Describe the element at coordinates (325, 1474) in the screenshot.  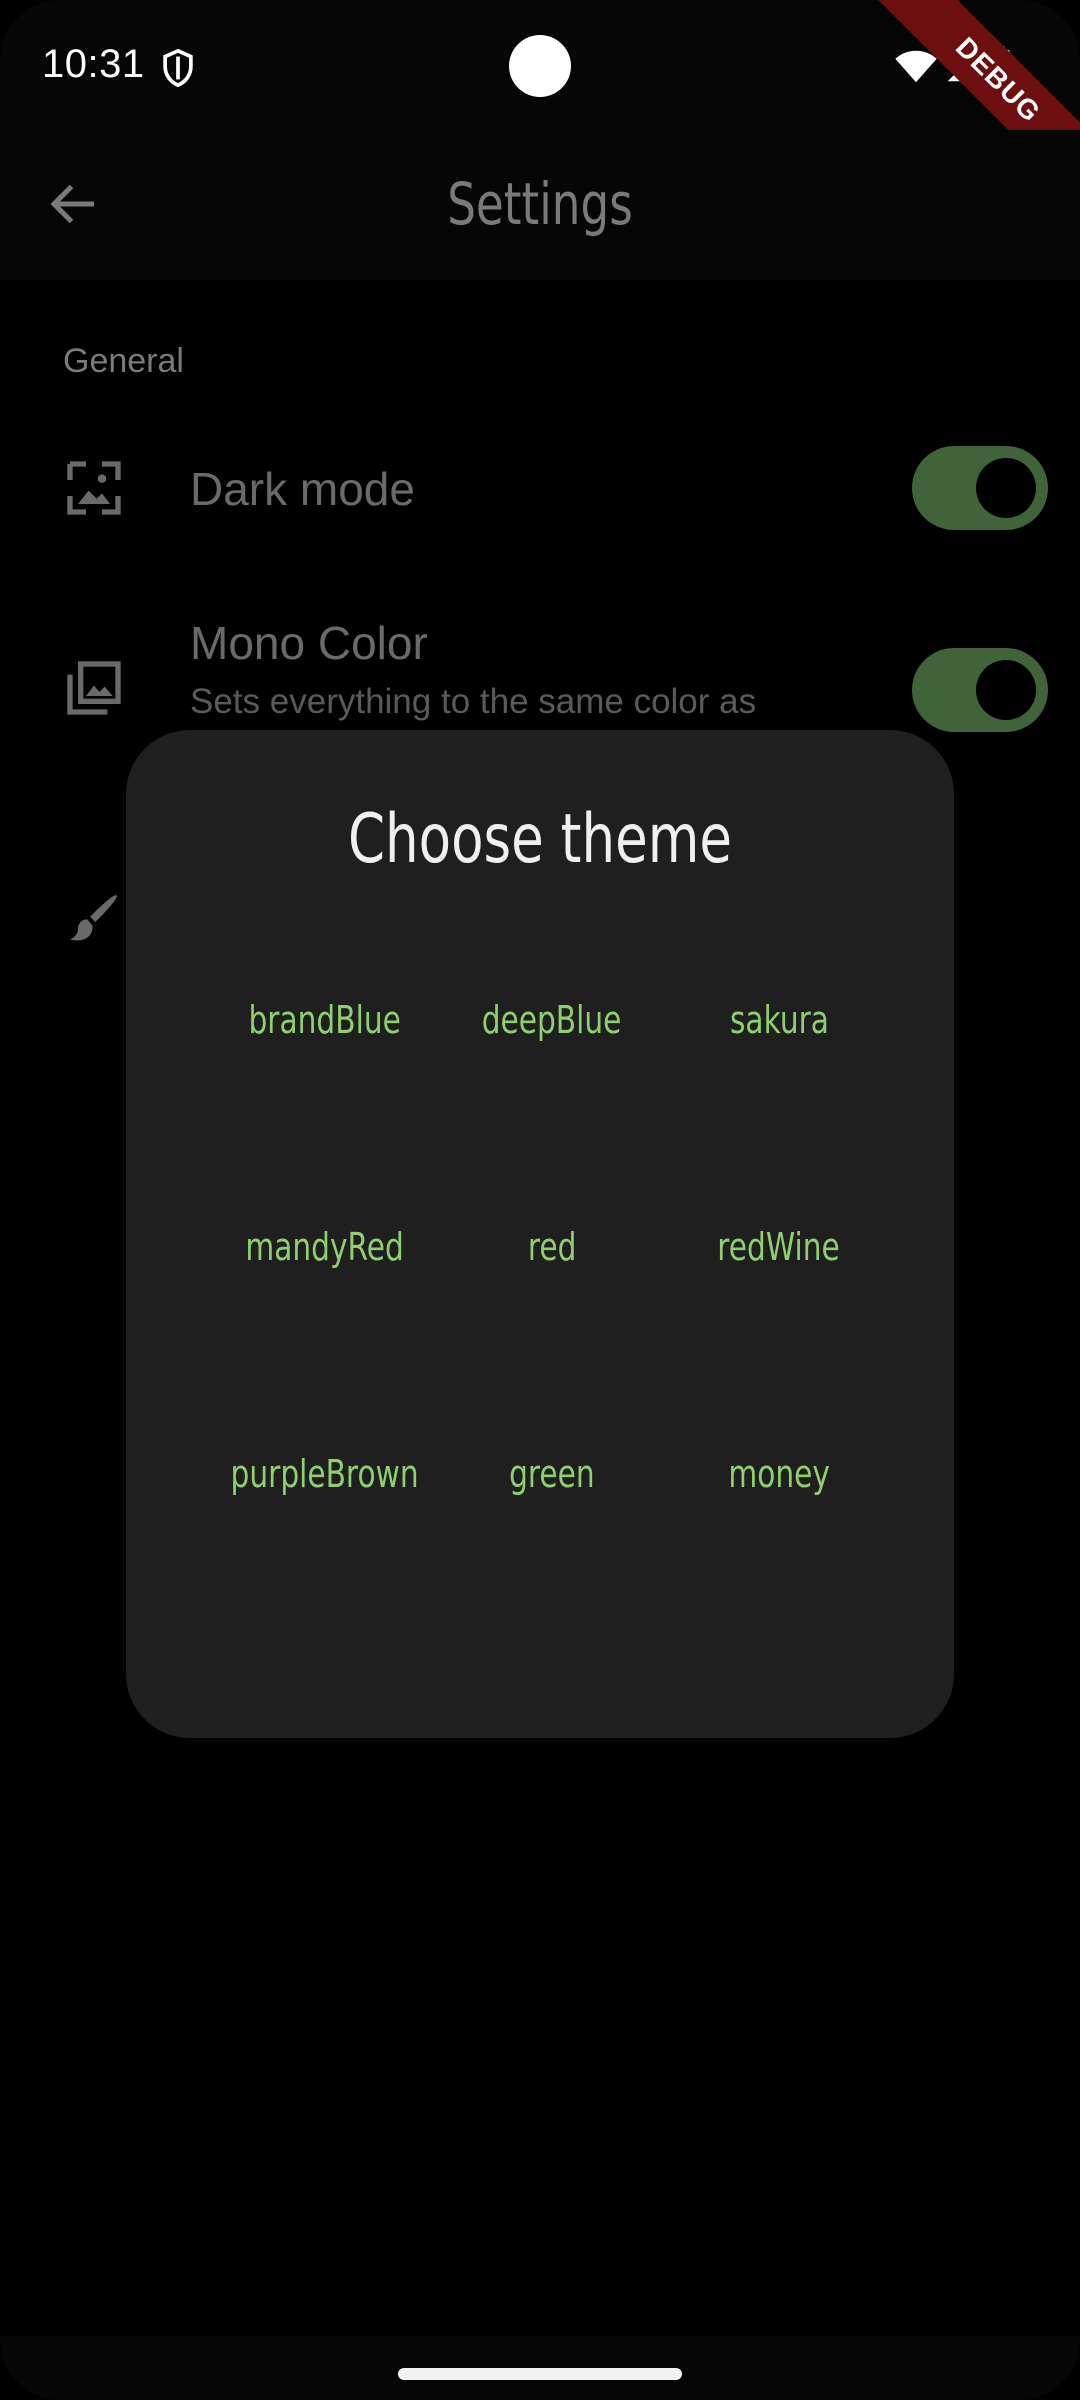
I see `theme-option-purplebrown: purpleBrown` at that location.